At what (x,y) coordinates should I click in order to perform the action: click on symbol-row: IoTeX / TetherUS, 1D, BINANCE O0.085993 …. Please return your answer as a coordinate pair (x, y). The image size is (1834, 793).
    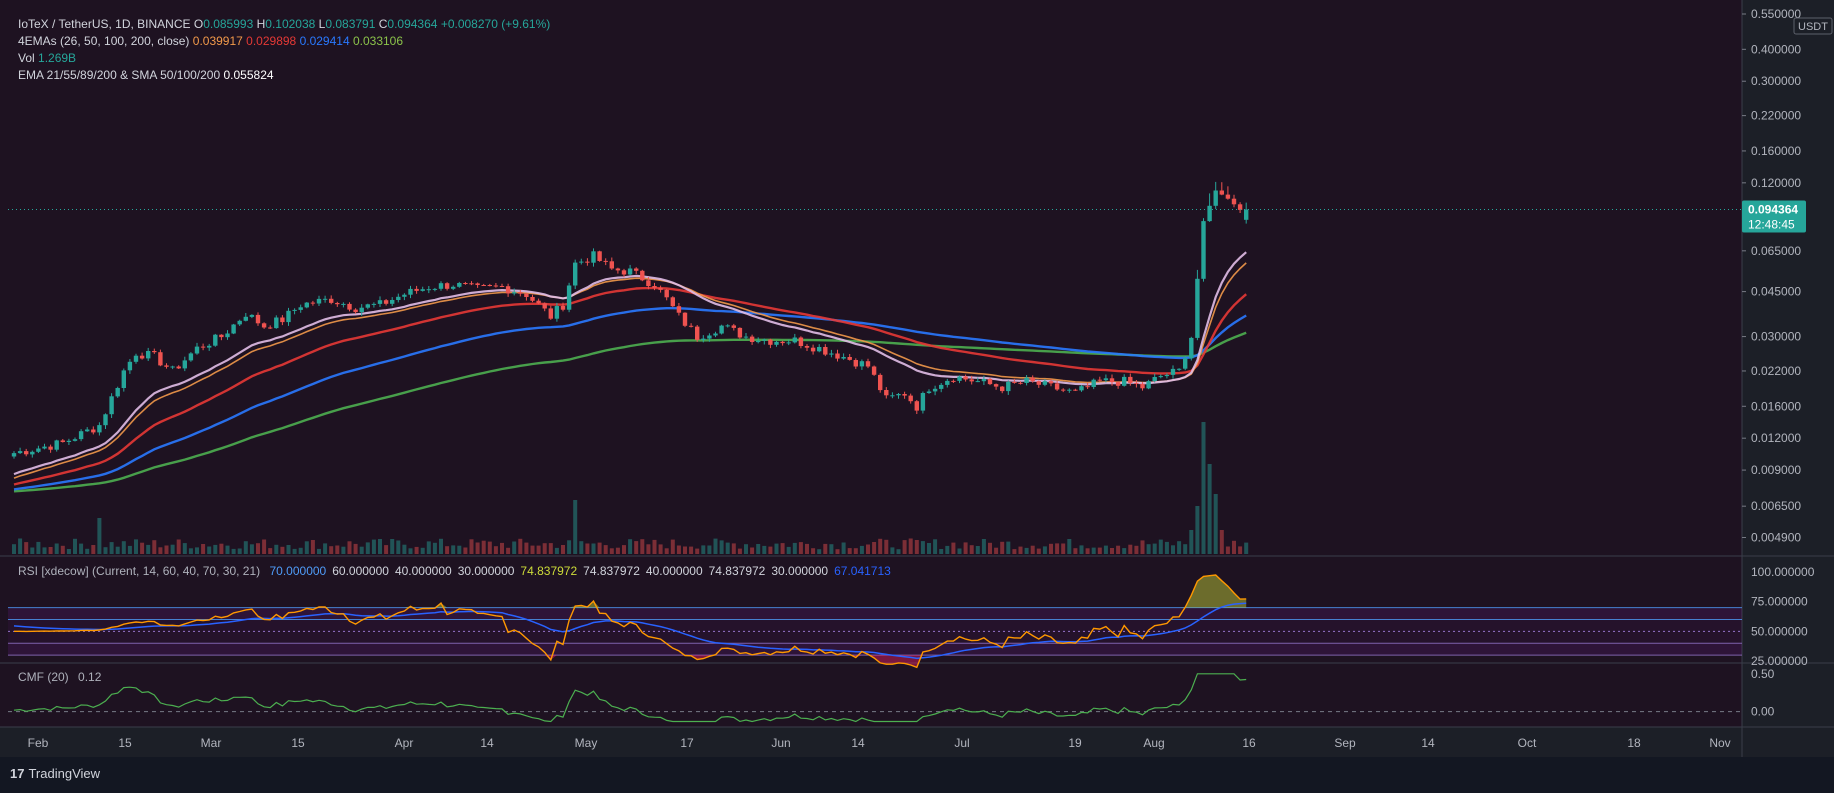
    Looking at the image, I should click on (284, 24).